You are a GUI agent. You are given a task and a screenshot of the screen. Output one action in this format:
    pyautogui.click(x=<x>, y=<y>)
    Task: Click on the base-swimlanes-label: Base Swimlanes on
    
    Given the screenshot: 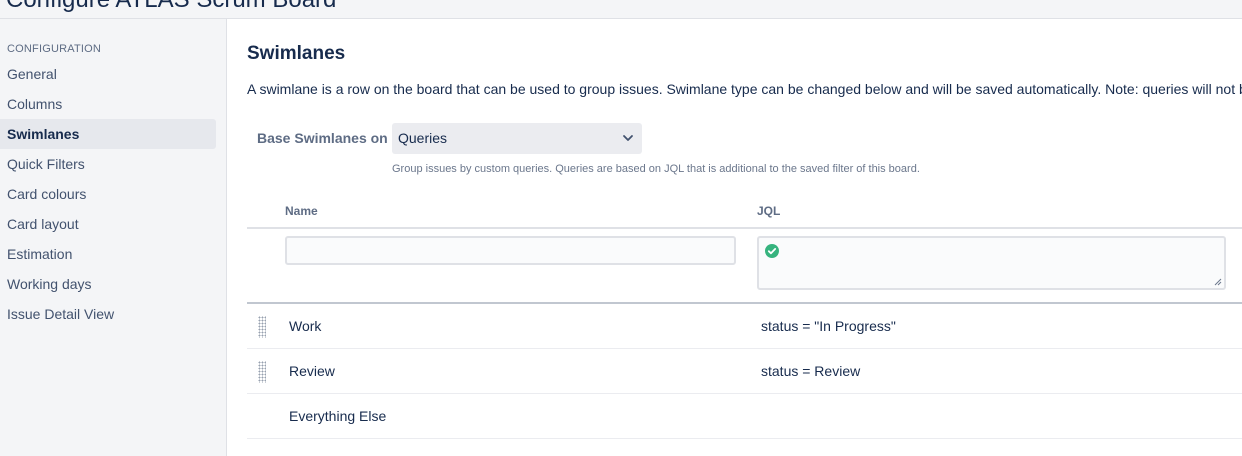 What is the action you would take?
    pyautogui.click(x=322, y=138)
    